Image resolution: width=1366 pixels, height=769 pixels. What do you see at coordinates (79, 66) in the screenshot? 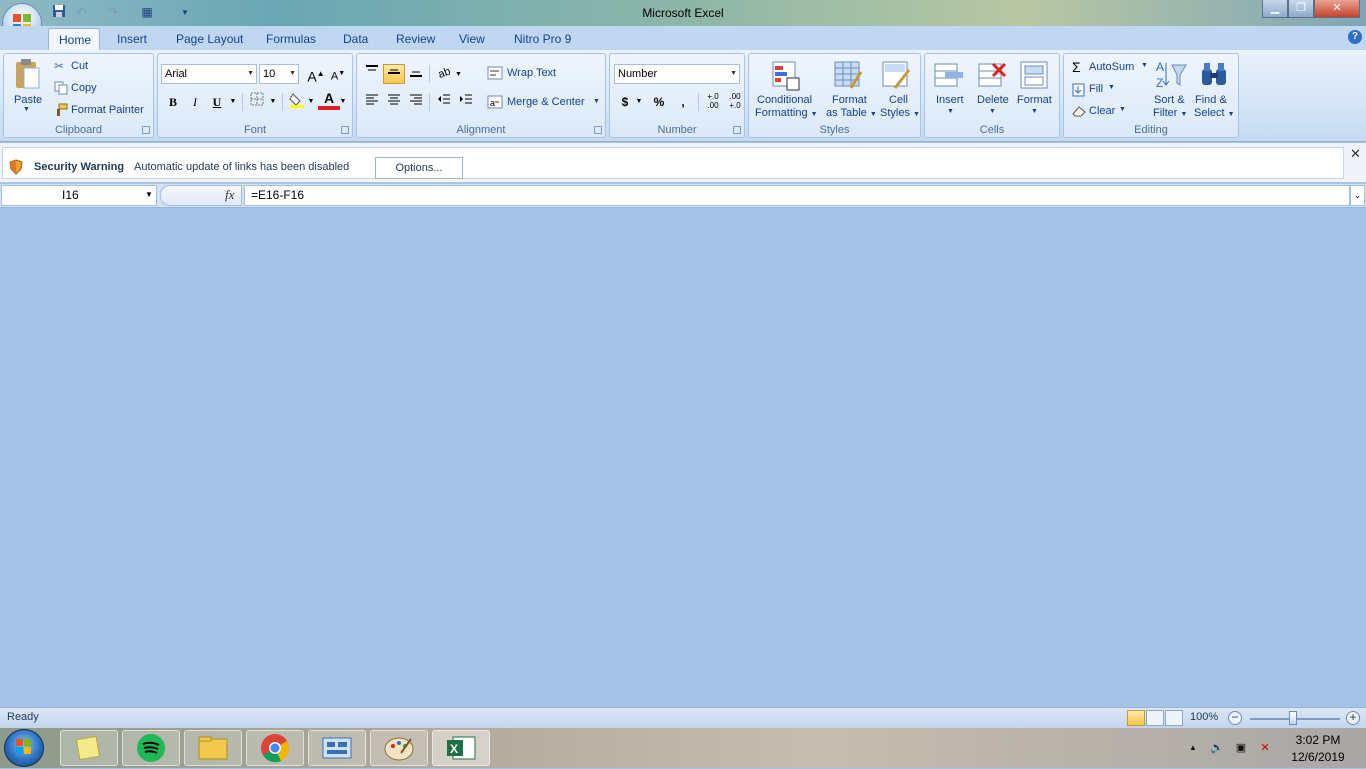
I see `cut-button: Cut` at bounding box center [79, 66].